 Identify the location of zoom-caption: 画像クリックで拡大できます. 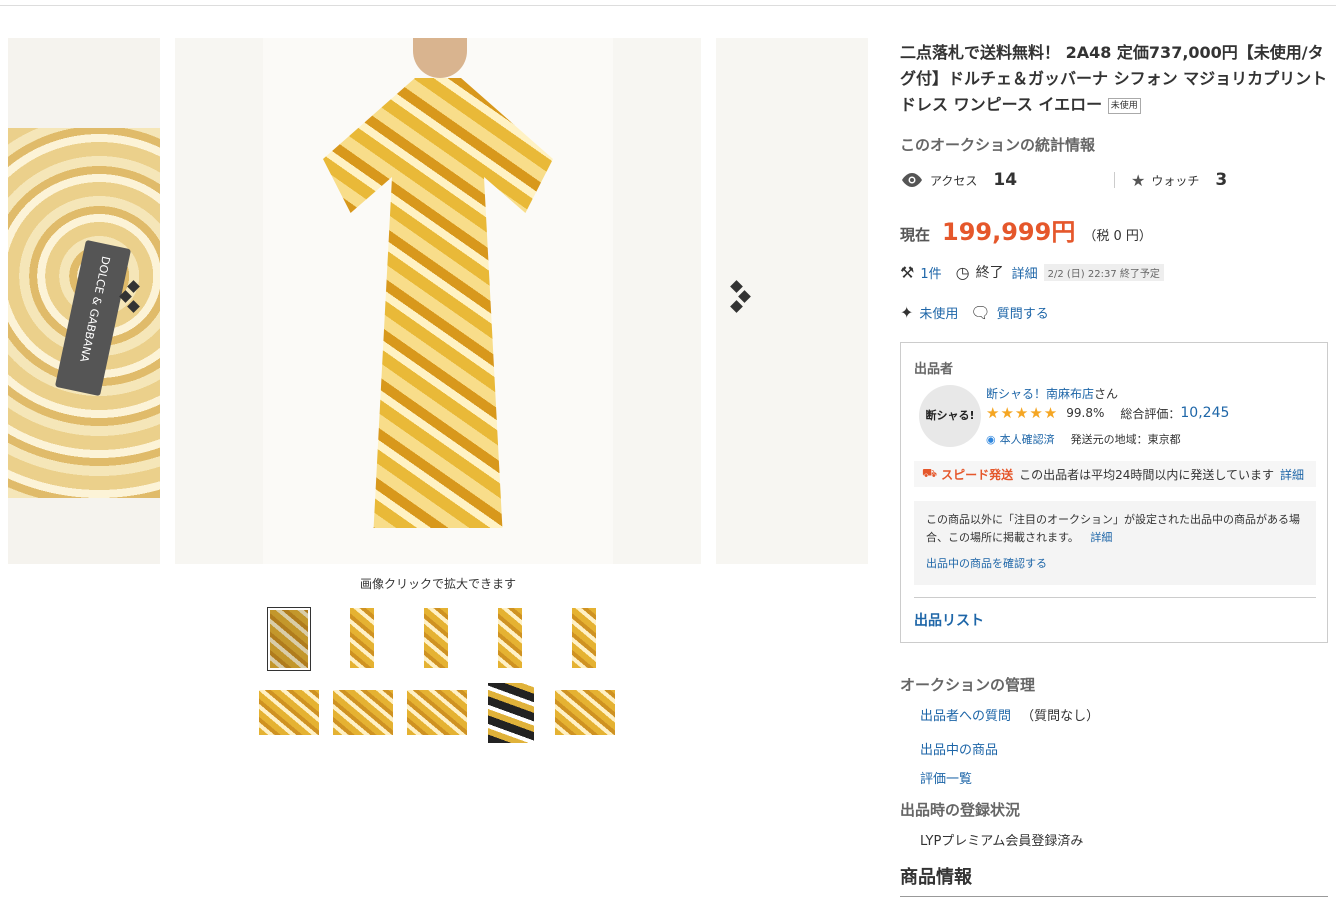
(437, 584).